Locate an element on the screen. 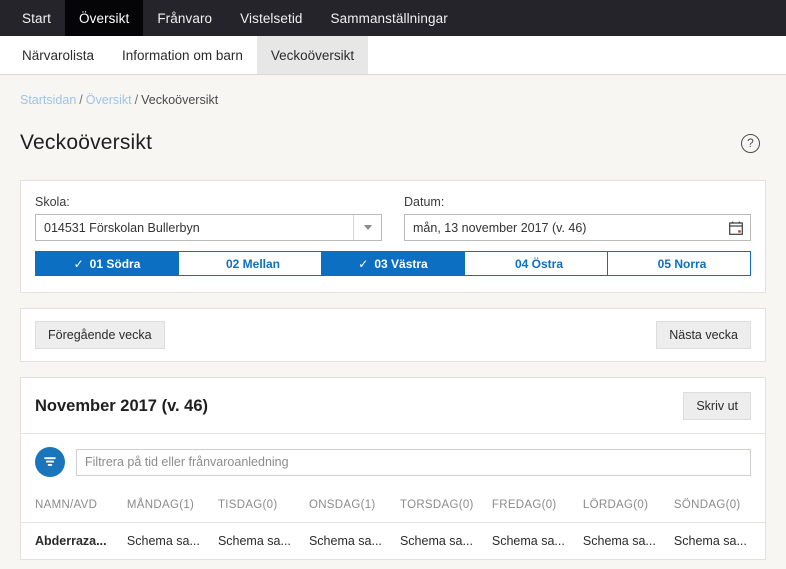 The width and height of the screenshot is (786, 569). nav-item-start: Start is located at coordinates (36, 18).